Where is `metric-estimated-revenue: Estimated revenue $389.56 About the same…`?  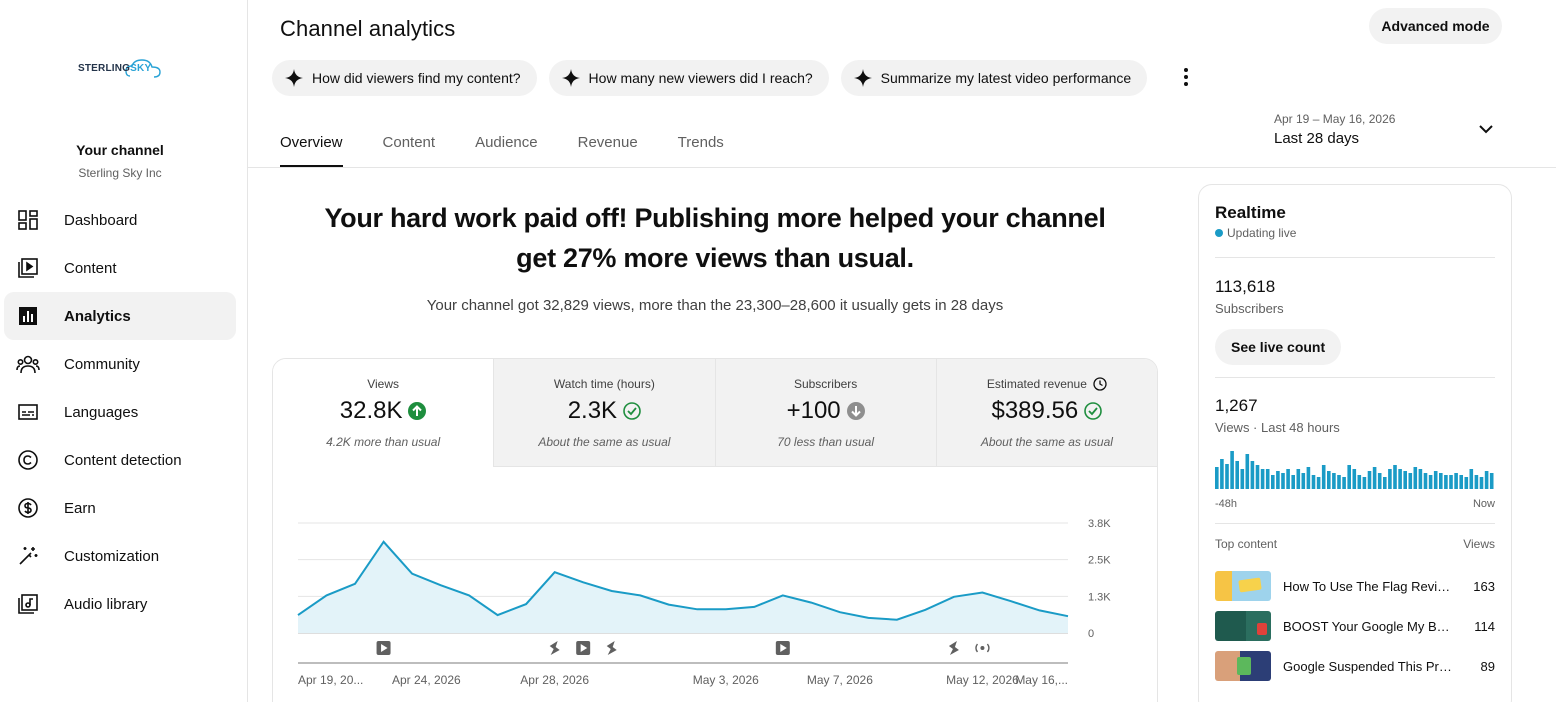
metric-estimated-revenue: Estimated revenue $389.56 About the same… is located at coordinates (1046, 413).